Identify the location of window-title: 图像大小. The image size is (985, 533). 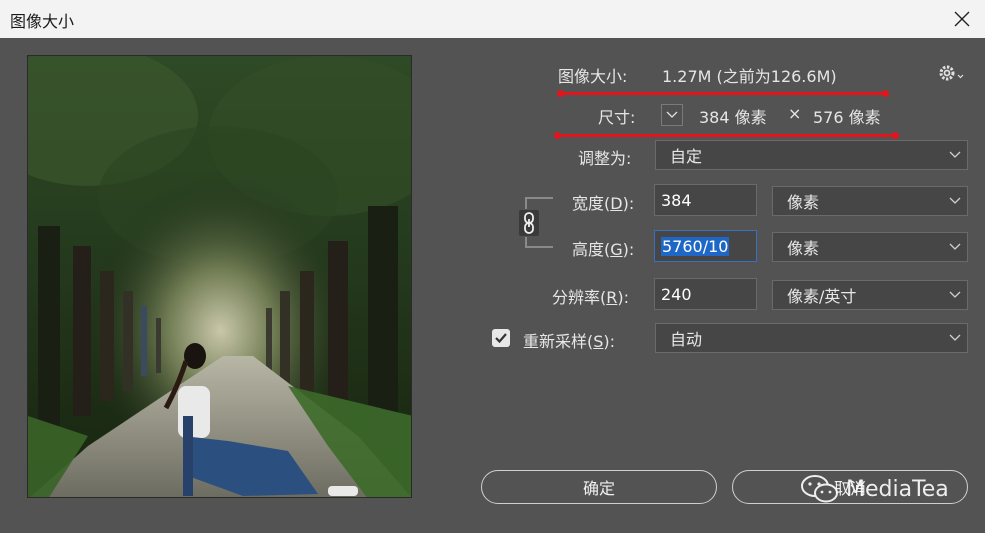
(42, 21).